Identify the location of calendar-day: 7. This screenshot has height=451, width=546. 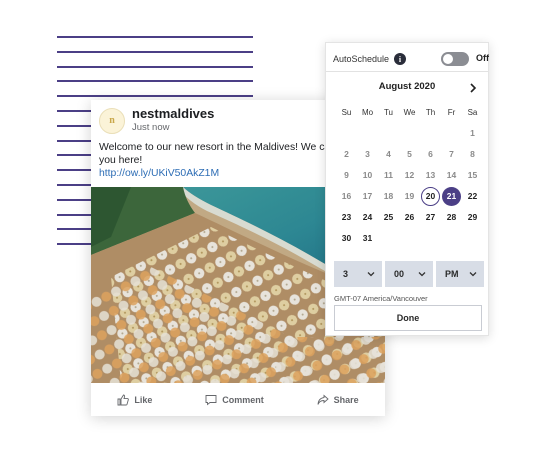
(451, 154).